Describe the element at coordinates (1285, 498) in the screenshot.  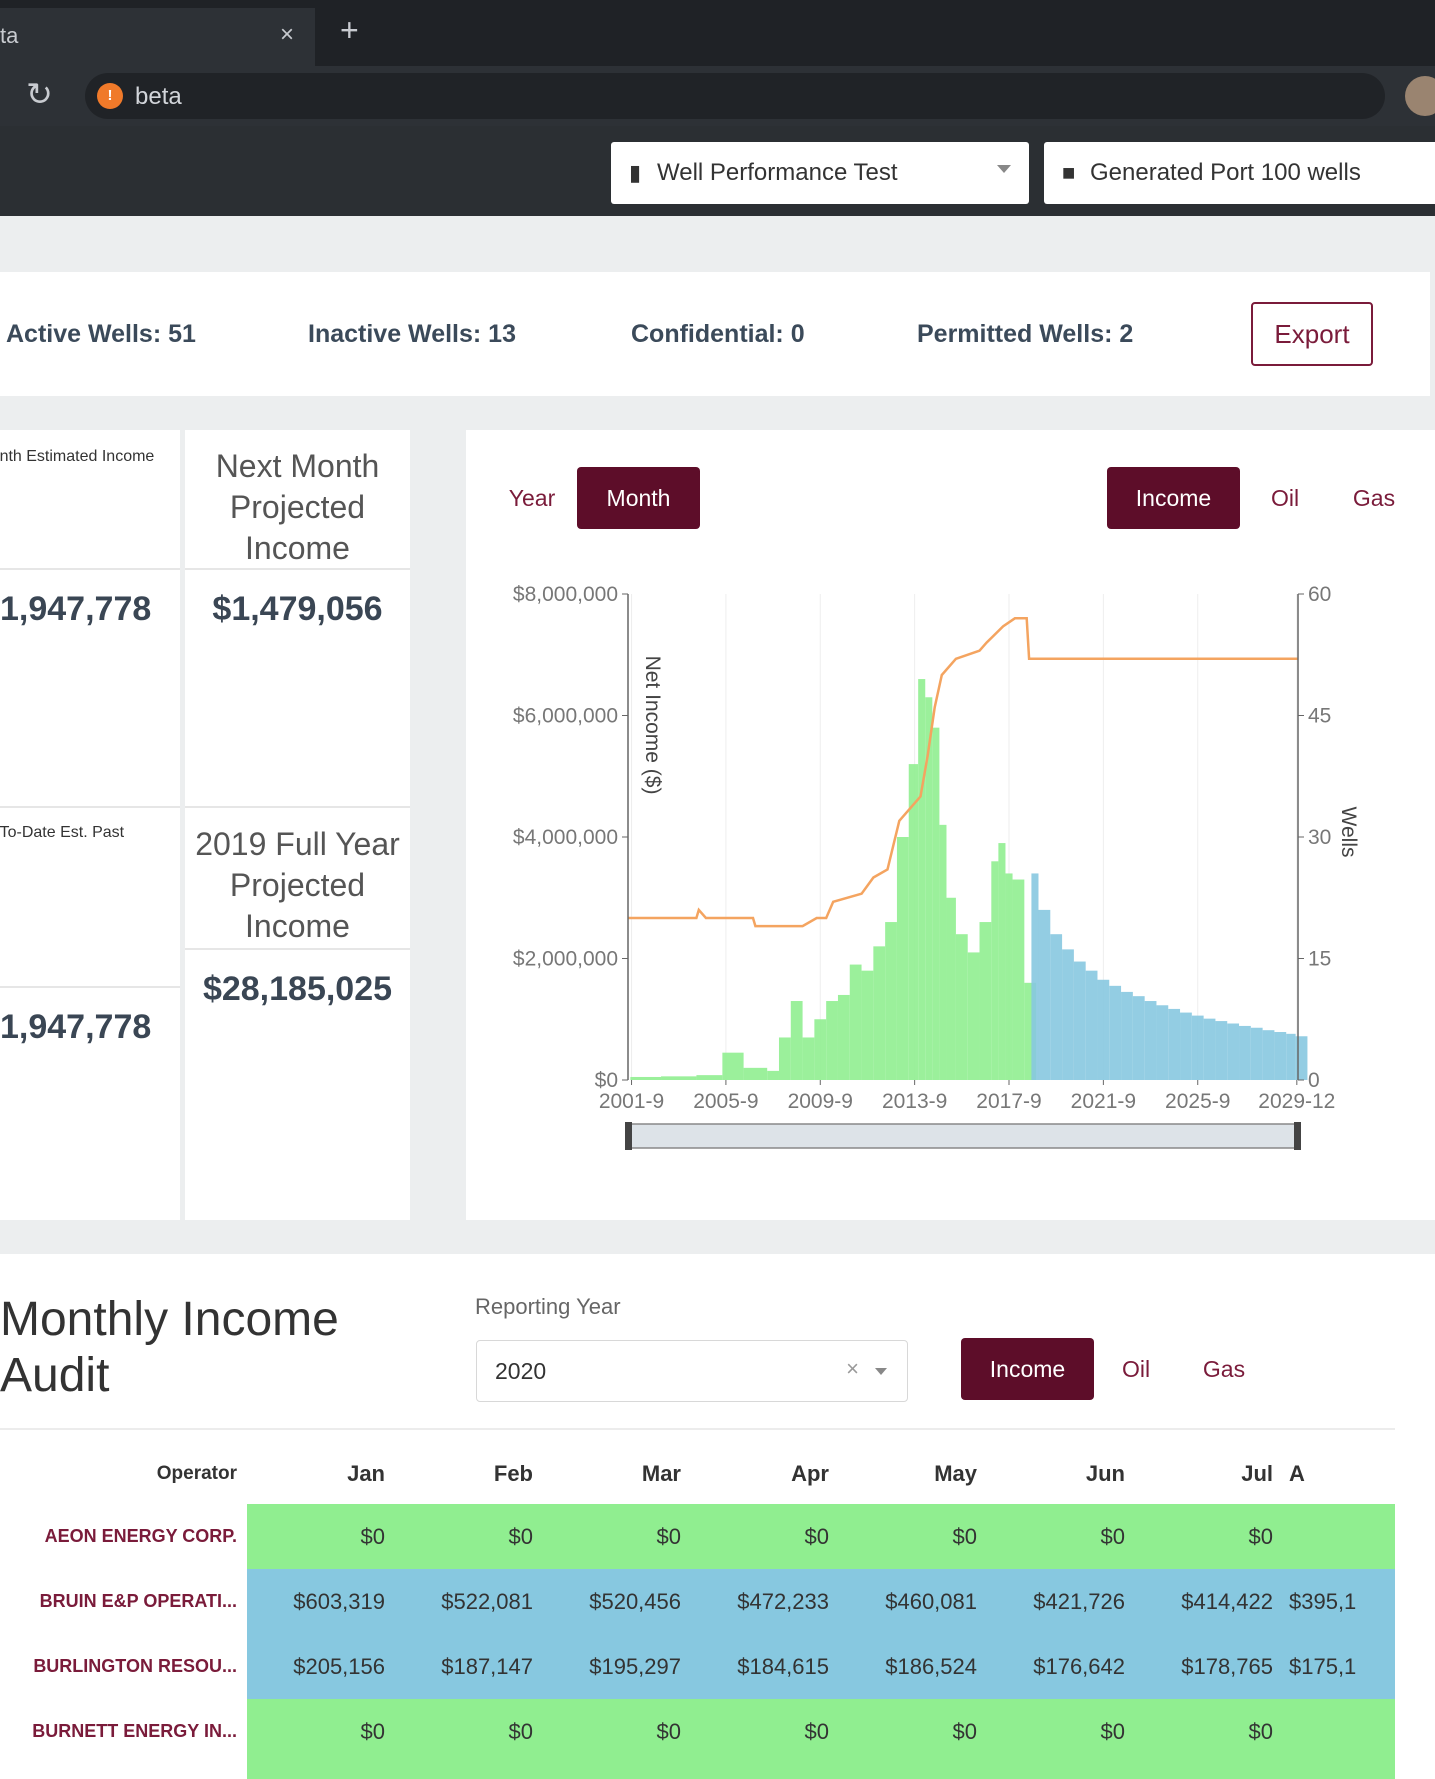
I see `oil-toggle-button: Oil` at that location.